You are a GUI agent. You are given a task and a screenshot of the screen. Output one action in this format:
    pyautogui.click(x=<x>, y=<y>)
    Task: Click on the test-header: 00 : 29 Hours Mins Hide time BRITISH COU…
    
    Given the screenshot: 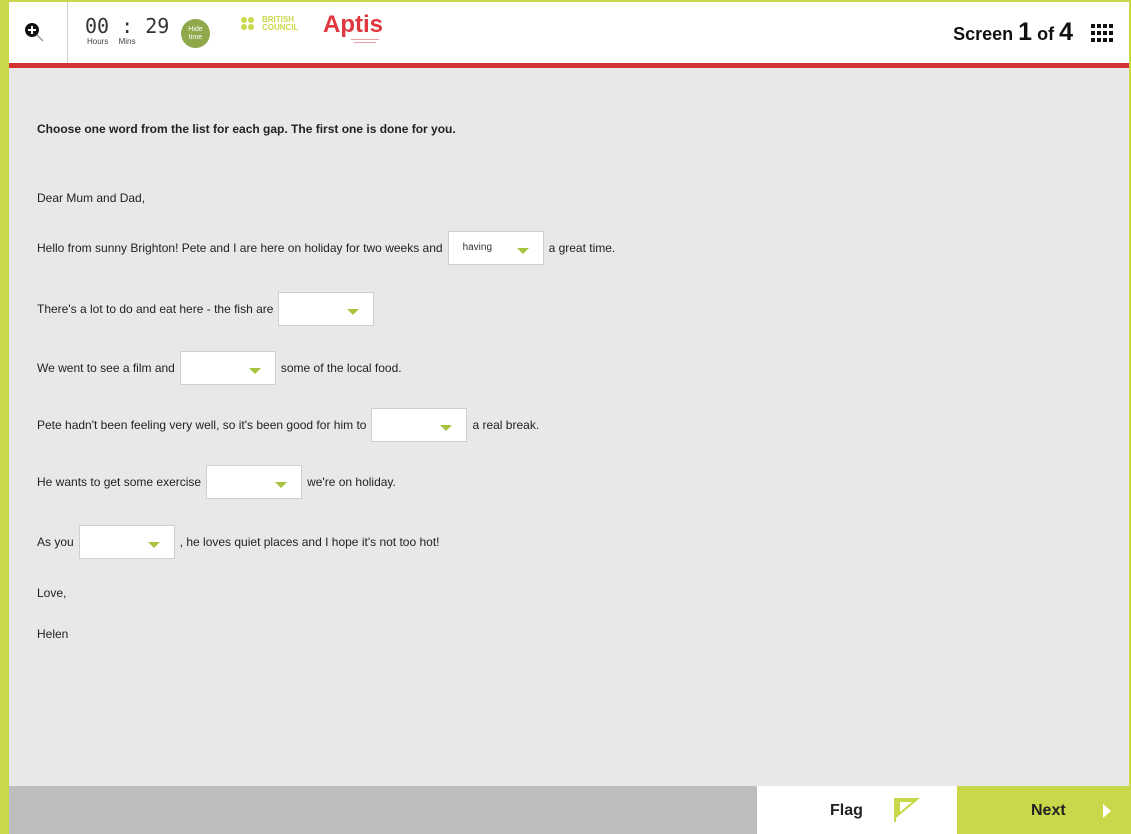 What is the action you would take?
    pyautogui.click(x=569, y=35)
    